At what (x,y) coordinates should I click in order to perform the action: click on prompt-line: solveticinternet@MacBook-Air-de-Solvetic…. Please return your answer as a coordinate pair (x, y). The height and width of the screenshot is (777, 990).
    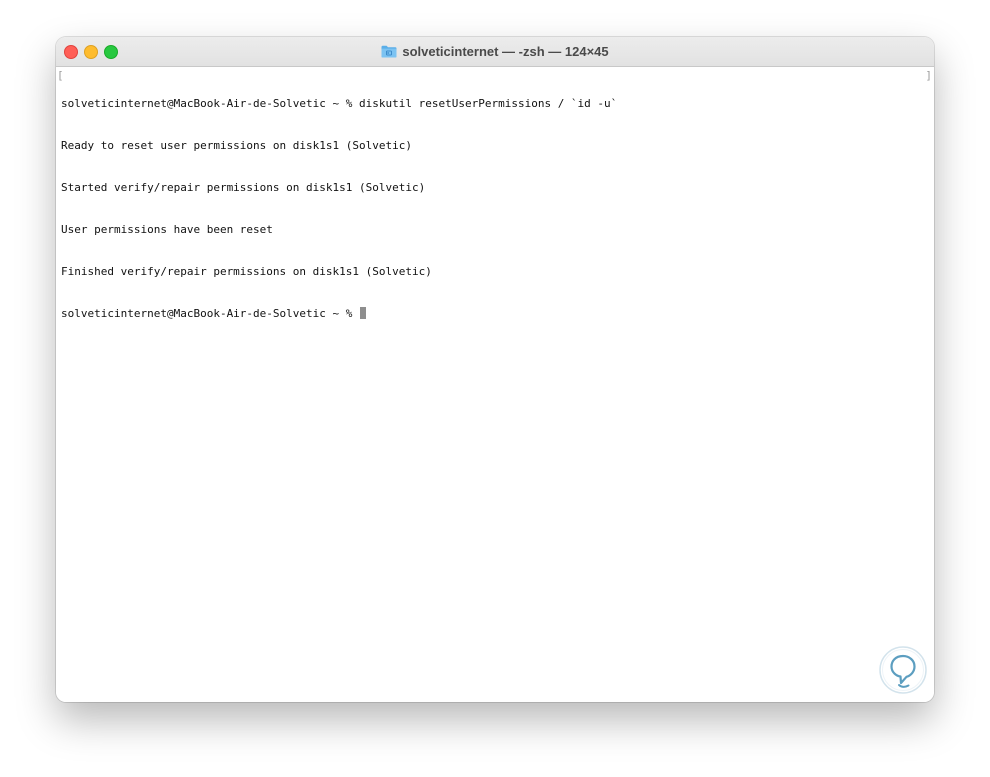
    Looking at the image, I should click on (339, 314).